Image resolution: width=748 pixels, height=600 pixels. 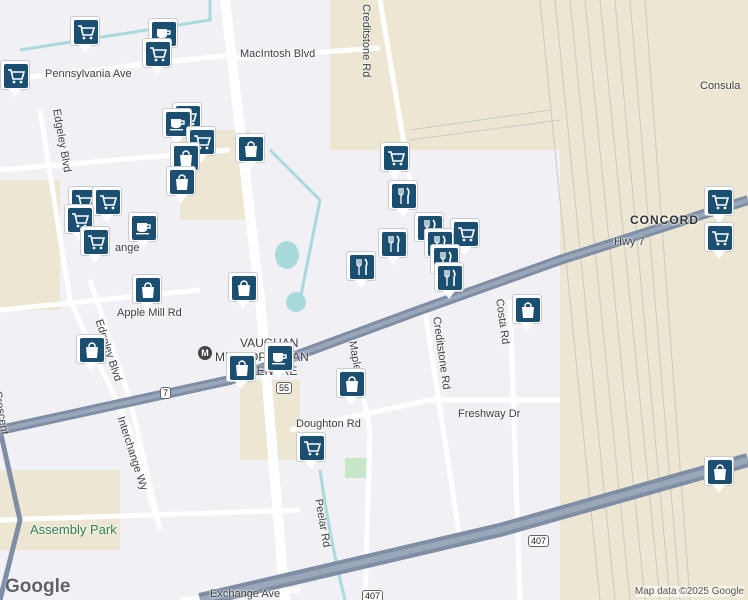 I want to click on street-label: Exchange Ave, so click(x=245, y=594).